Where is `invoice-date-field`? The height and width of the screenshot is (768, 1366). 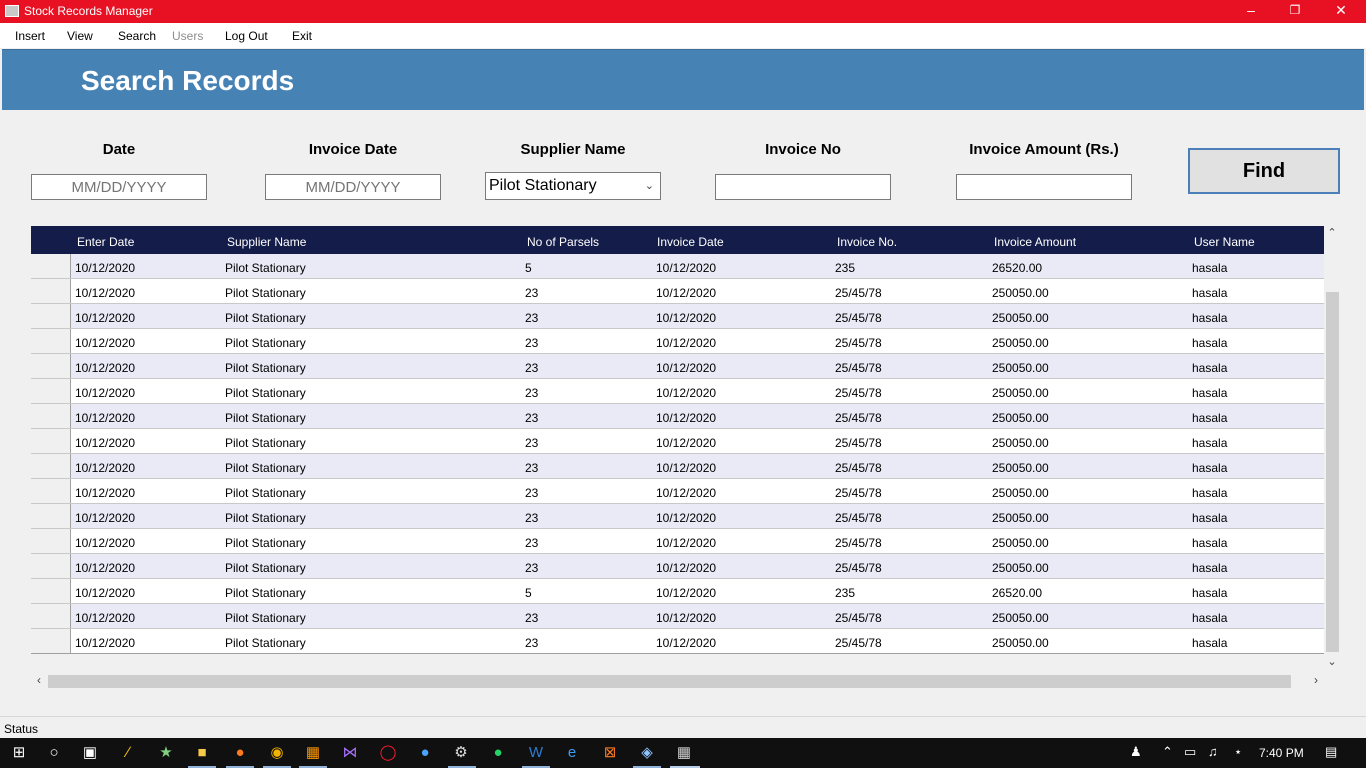
invoice-date-field is located at coordinates (353, 187).